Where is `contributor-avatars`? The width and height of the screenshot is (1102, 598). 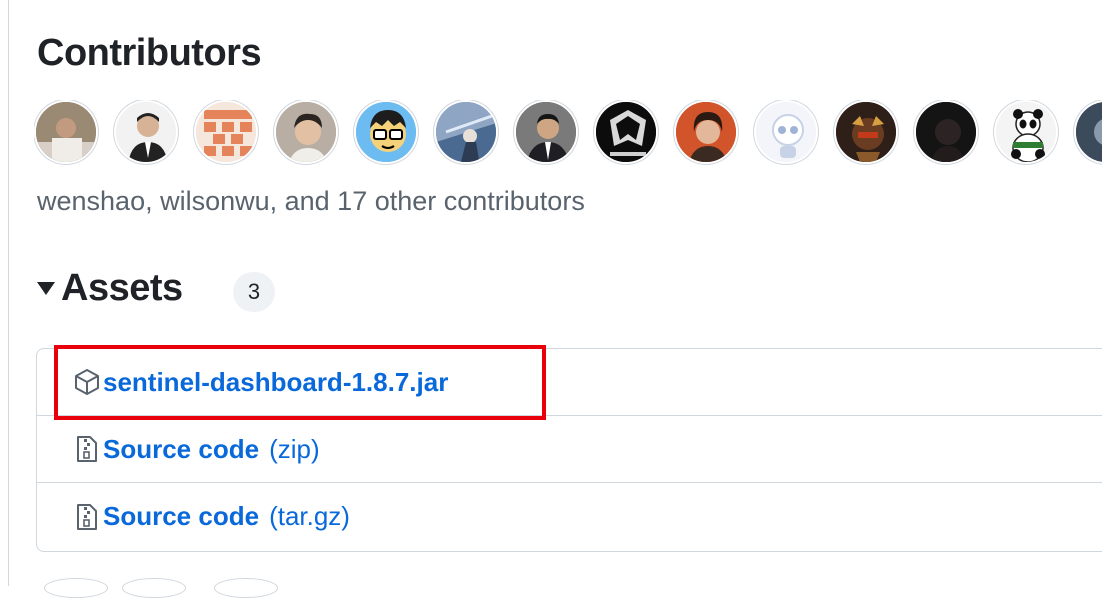
contributor-avatars is located at coordinates (568, 134).